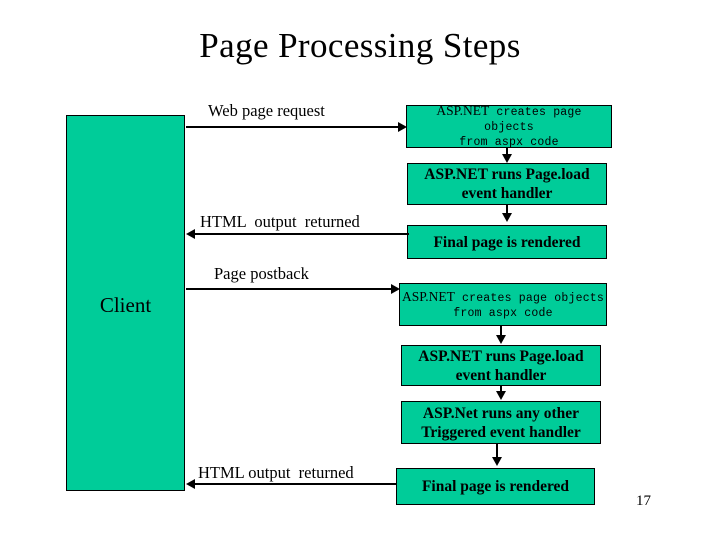 This screenshot has height=540, width=720. What do you see at coordinates (497, 461) in the screenshot?
I see `connector-box6-box7-head` at bounding box center [497, 461].